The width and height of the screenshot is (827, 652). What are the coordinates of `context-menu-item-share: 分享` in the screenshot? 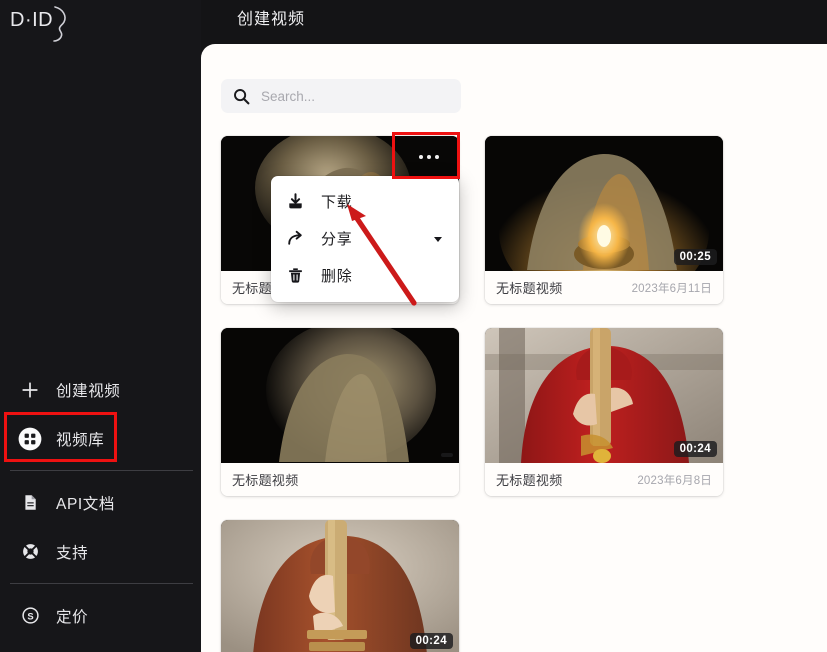 It's located at (365, 238).